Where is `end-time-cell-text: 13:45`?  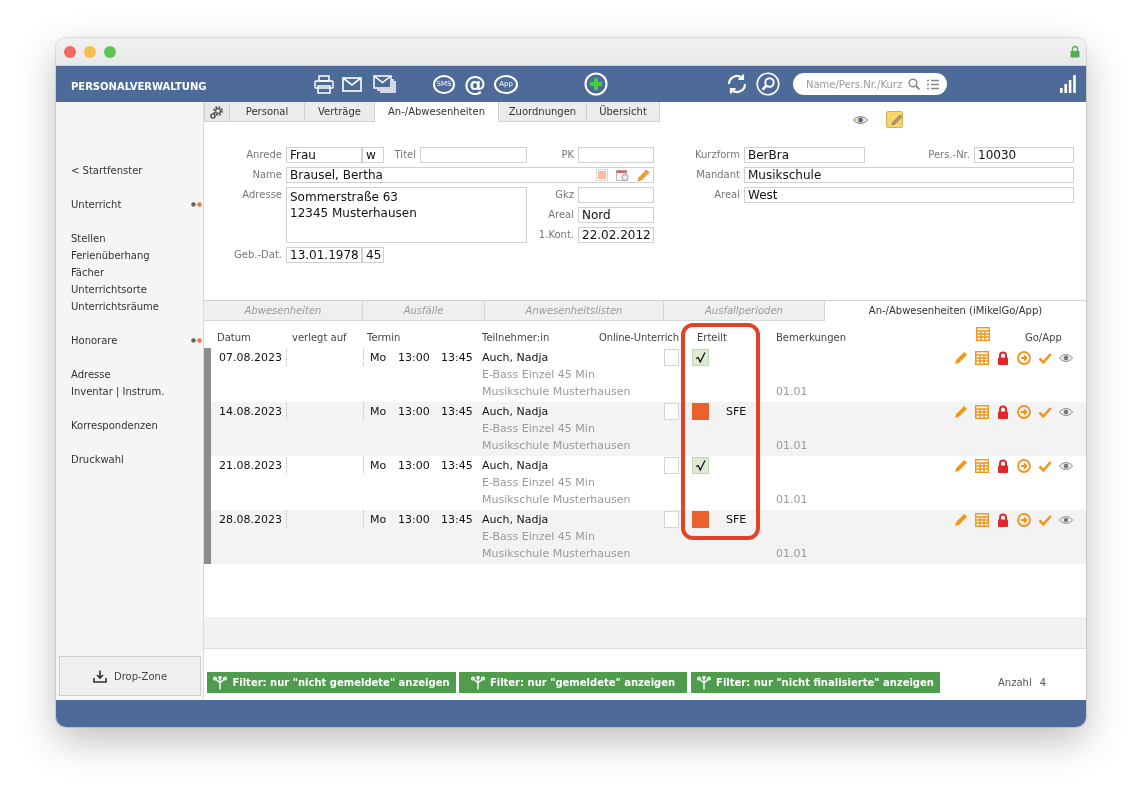 end-time-cell-text: 13:45 is located at coordinates (457, 466).